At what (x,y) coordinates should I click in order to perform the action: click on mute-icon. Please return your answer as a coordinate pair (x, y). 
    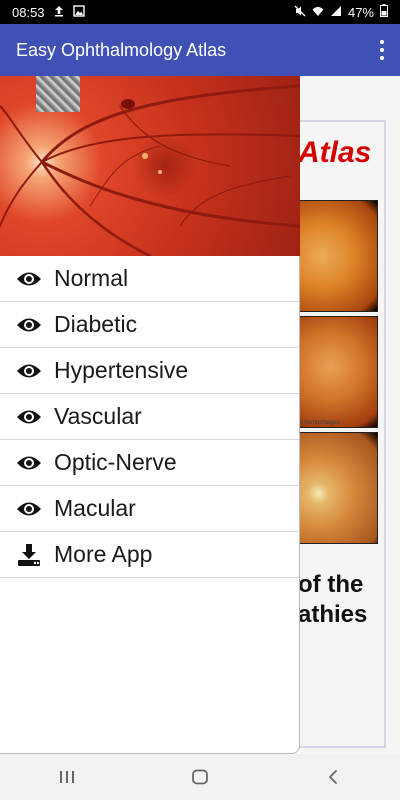
    Looking at the image, I should click on (300, 12).